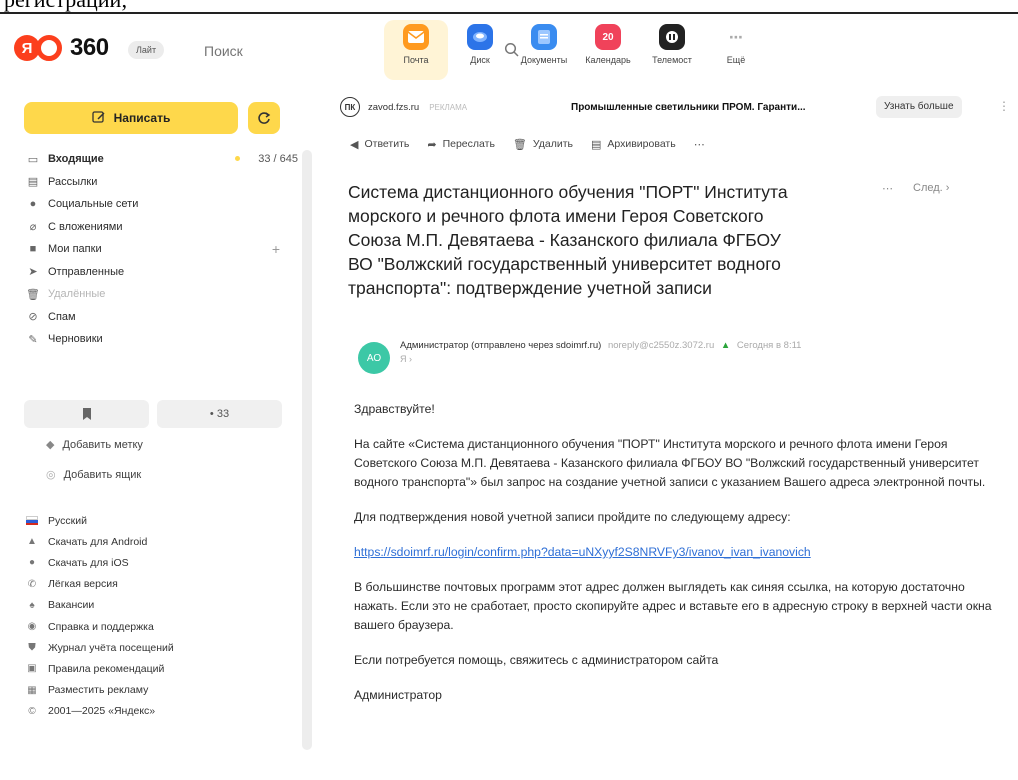 The image size is (1018, 780). Describe the element at coordinates (106, 668) in the screenshot. I see `footer-label: Правила рекомендаций` at that location.